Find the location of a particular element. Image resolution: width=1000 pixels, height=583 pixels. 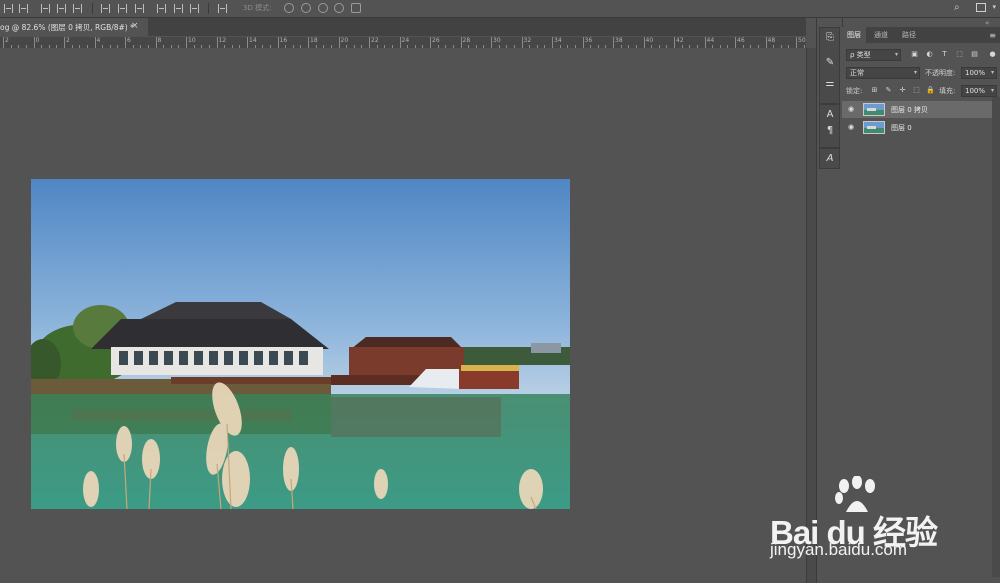

panel-tabs: 图层 通道 路径 ≡ is located at coordinates (921, 35).